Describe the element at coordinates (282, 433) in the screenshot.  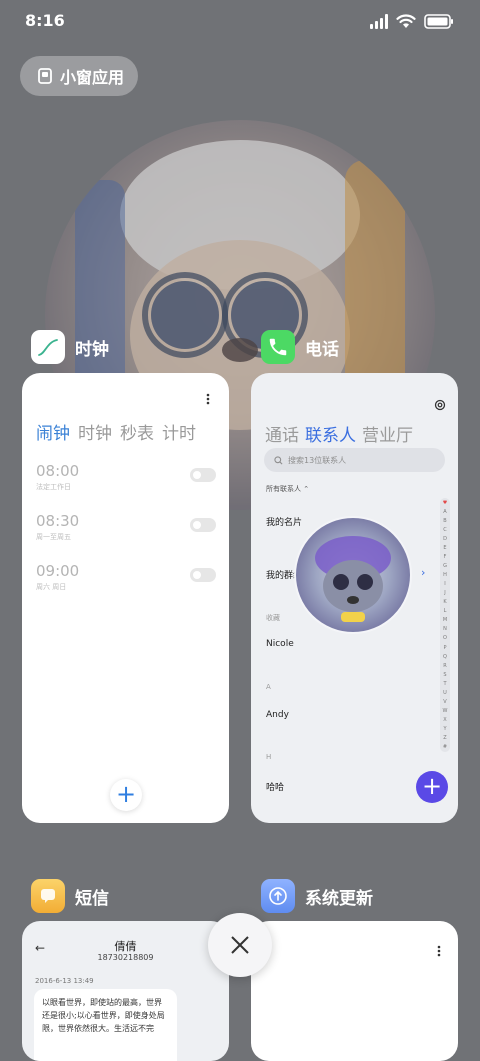
I see `tab-calls: 通话` at that location.